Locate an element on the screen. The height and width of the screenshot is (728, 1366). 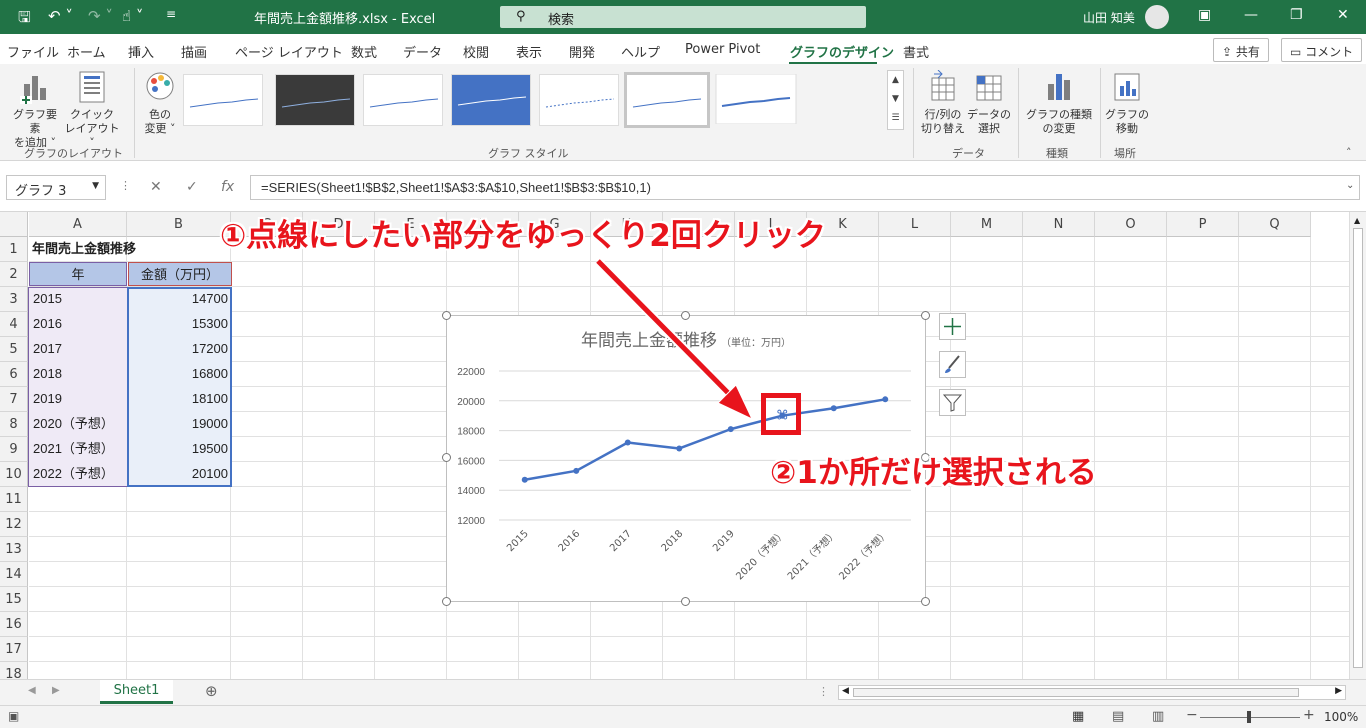
touch-mode-icon: ☝ ˅ is located at coordinates (132, 16).